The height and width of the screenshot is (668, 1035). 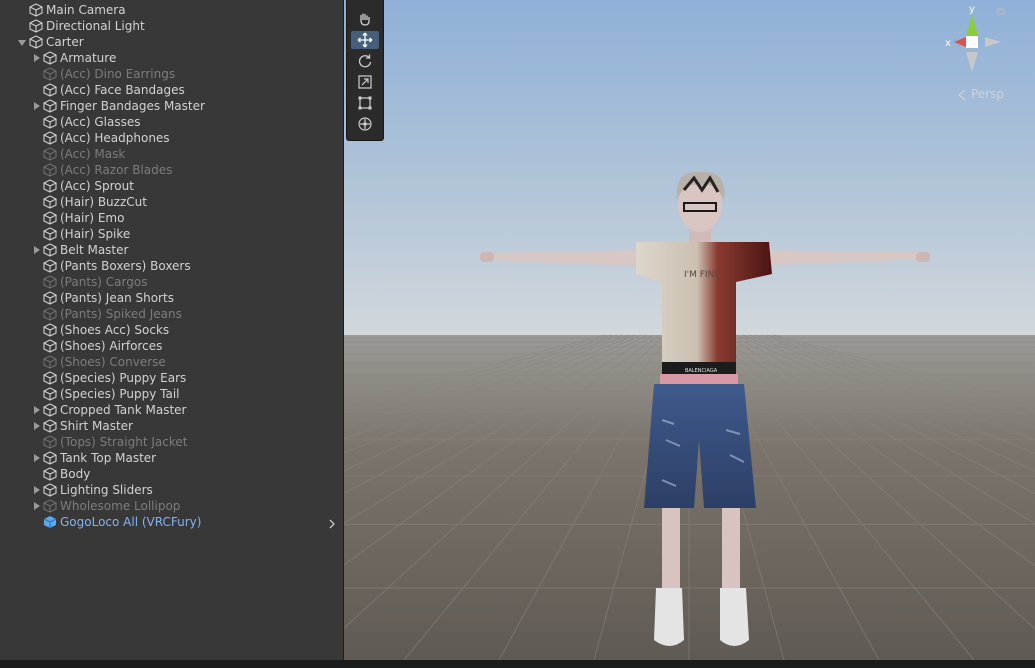 I want to click on hierarchy-item-label: (Acc) Razor Blades, so click(x=116, y=170).